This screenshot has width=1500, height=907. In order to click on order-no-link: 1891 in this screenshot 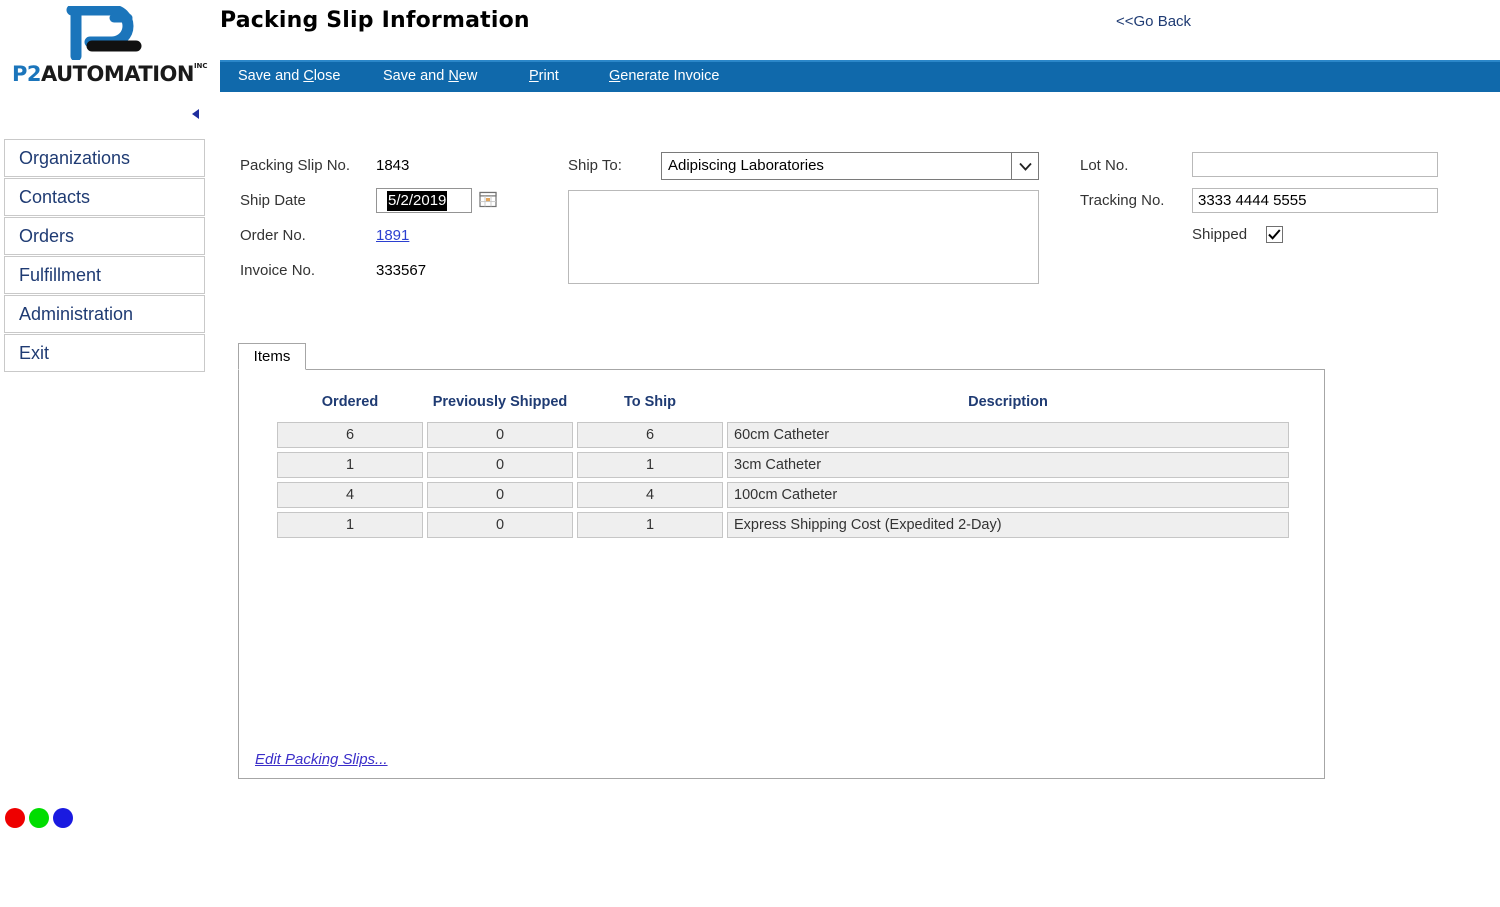, I will do `click(392, 235)`.